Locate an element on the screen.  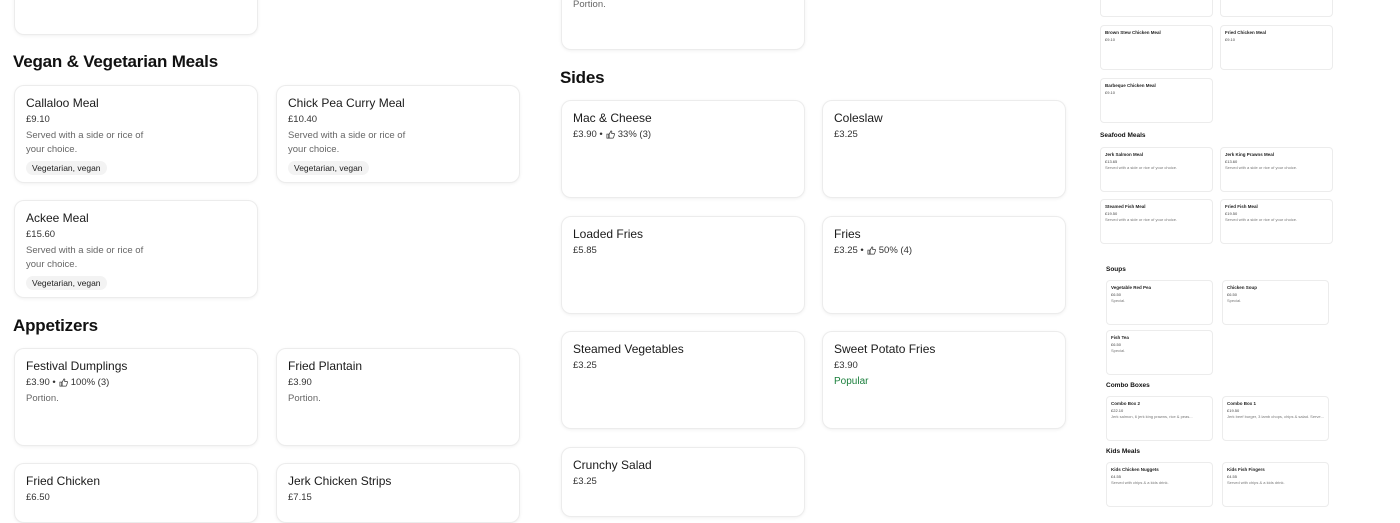
mini-item-name: Combo Box 1 is located at coordinates (1242, 403).